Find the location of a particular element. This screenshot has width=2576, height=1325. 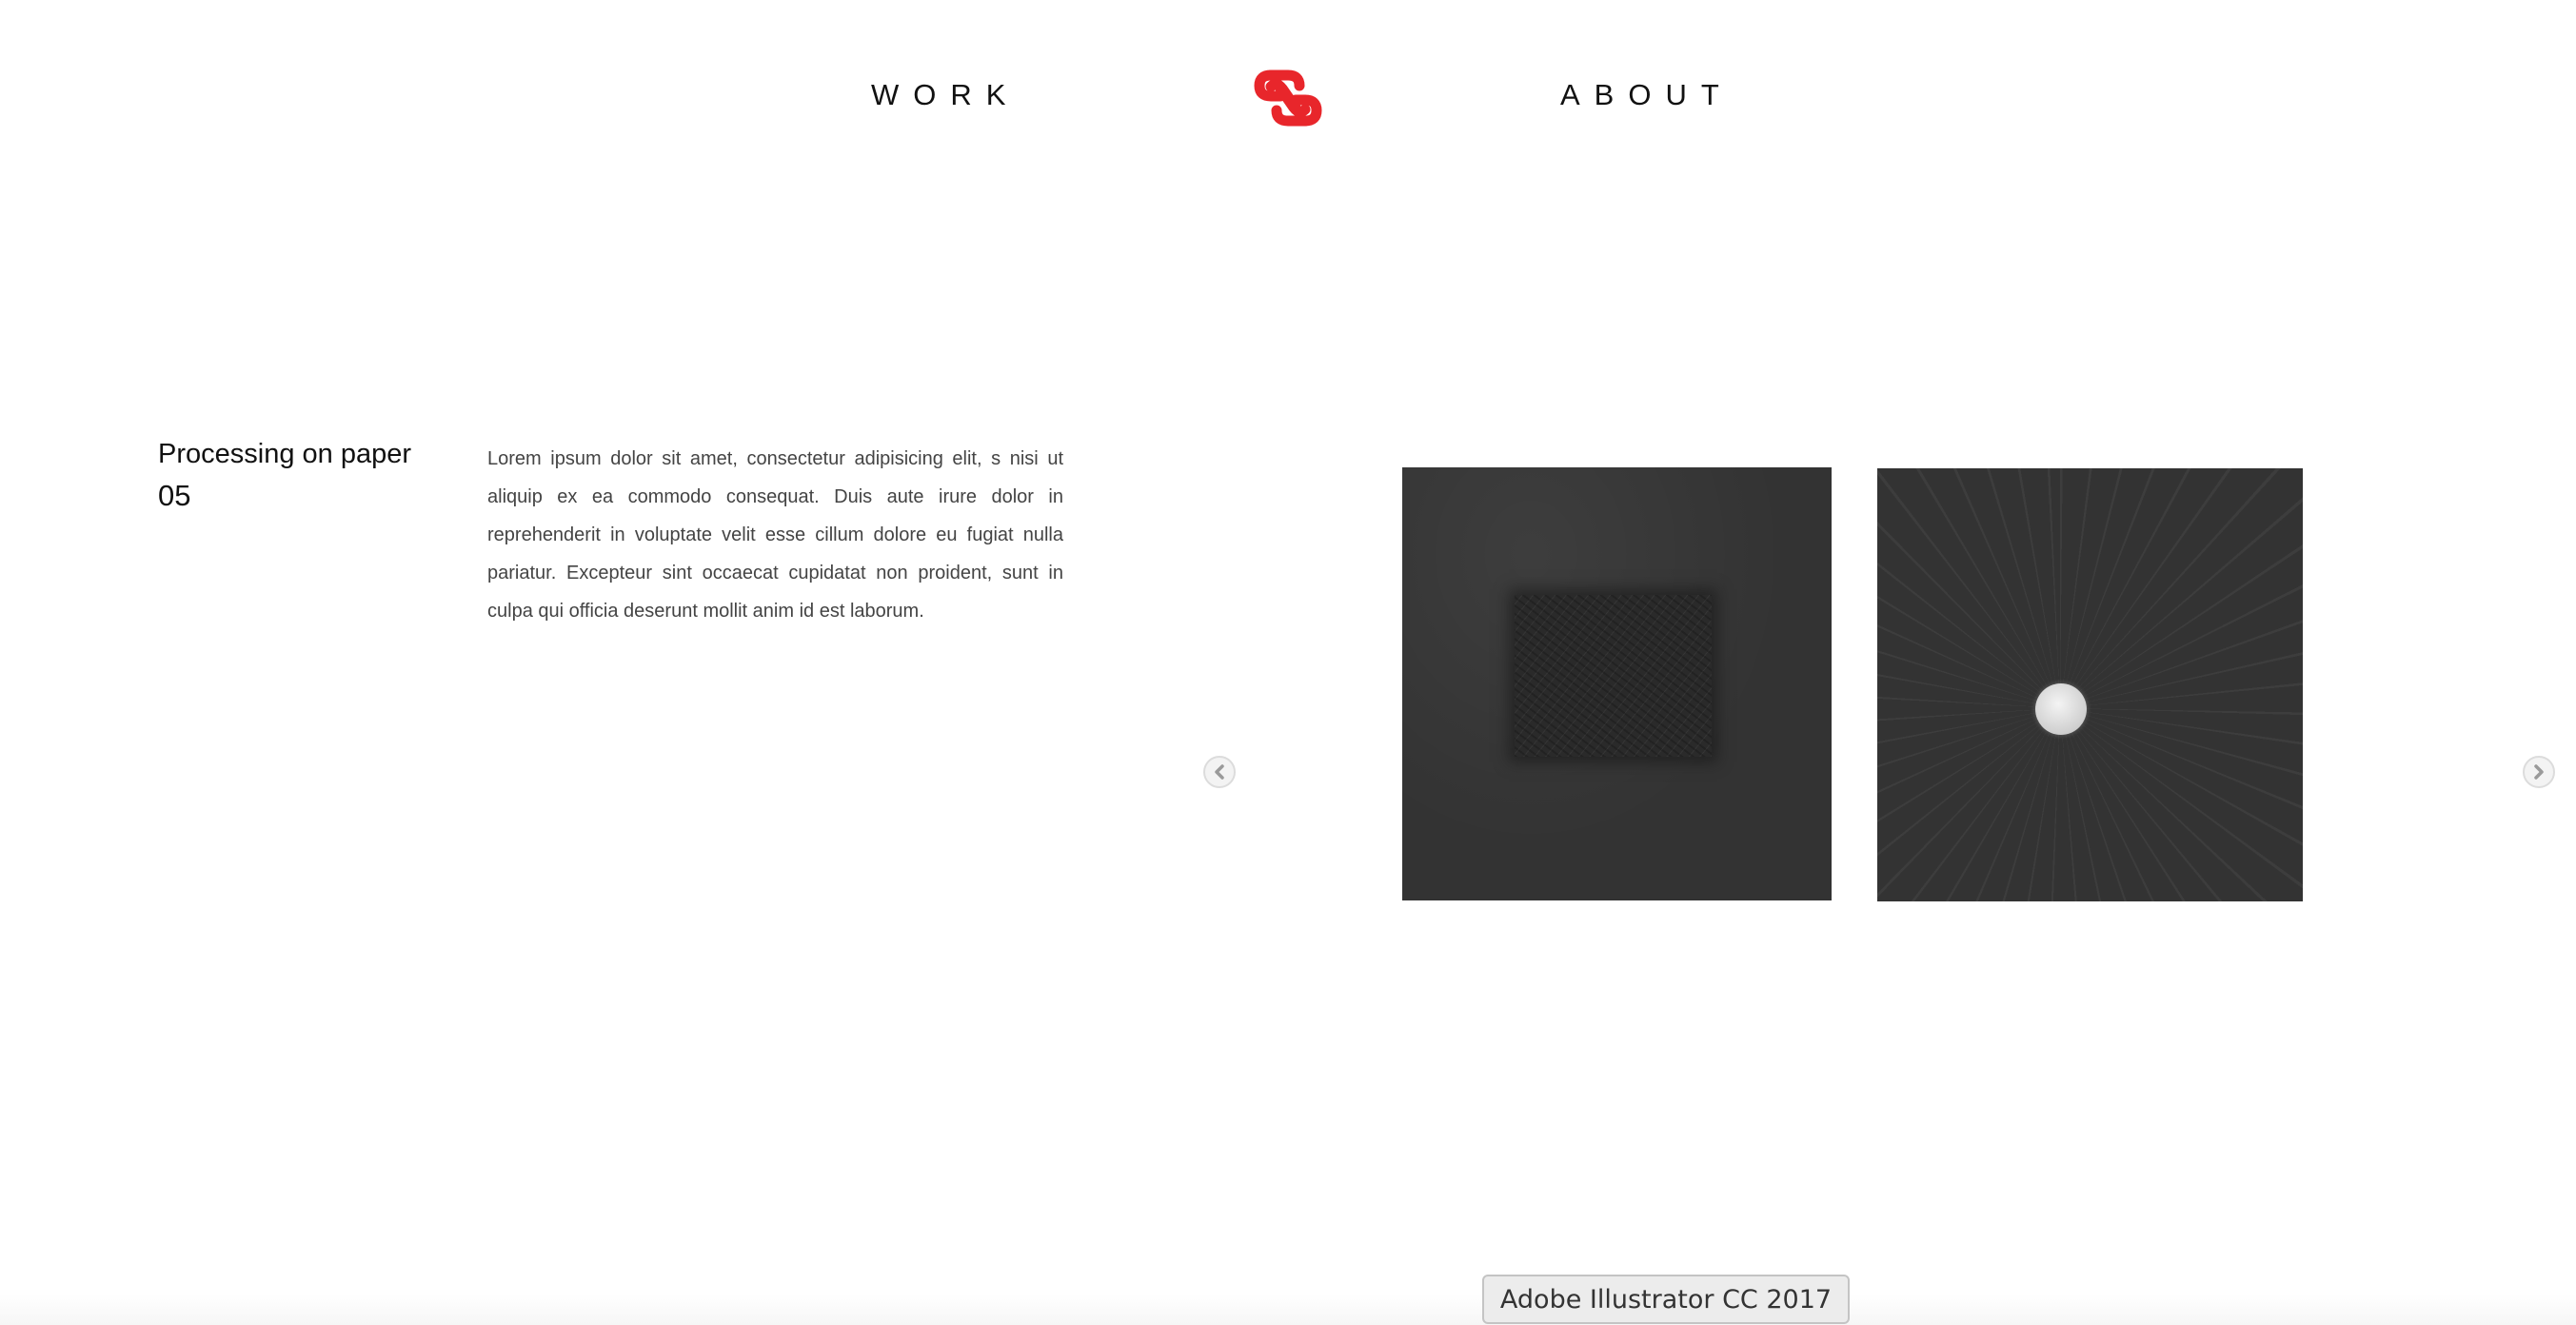

artwork-texture-patch is located at coordinates (1613, 676).